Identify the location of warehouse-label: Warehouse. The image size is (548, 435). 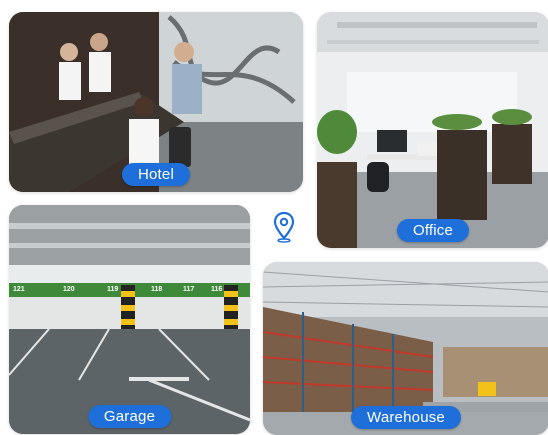
(406, 417).